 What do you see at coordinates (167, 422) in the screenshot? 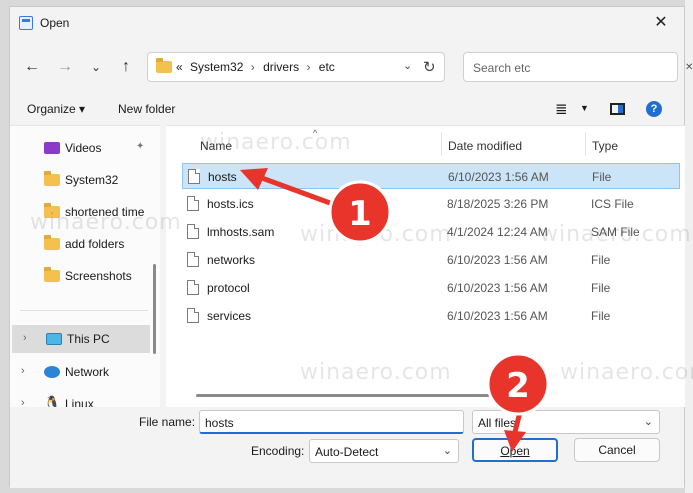
I see `file-name-label: File name:` at bounding box center [167, 422].